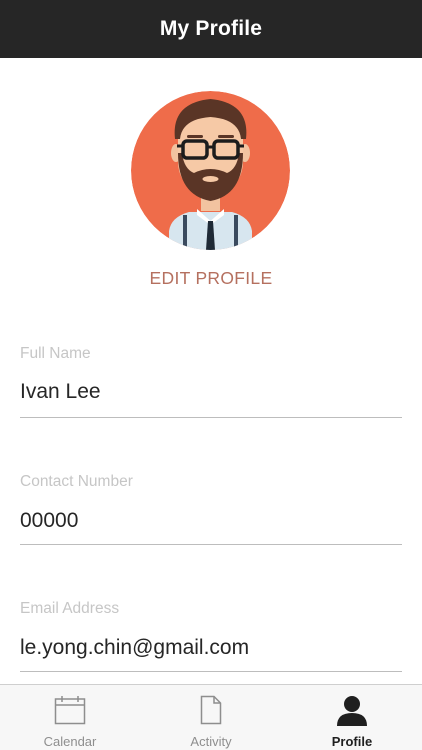 This screenshot has height=750, width=422. I want to click on person-icon, so click(352, 713).